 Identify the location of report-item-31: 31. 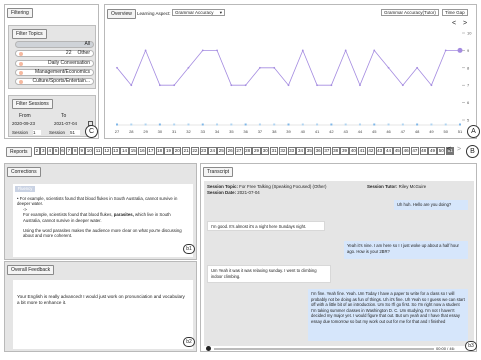
(274, 151).